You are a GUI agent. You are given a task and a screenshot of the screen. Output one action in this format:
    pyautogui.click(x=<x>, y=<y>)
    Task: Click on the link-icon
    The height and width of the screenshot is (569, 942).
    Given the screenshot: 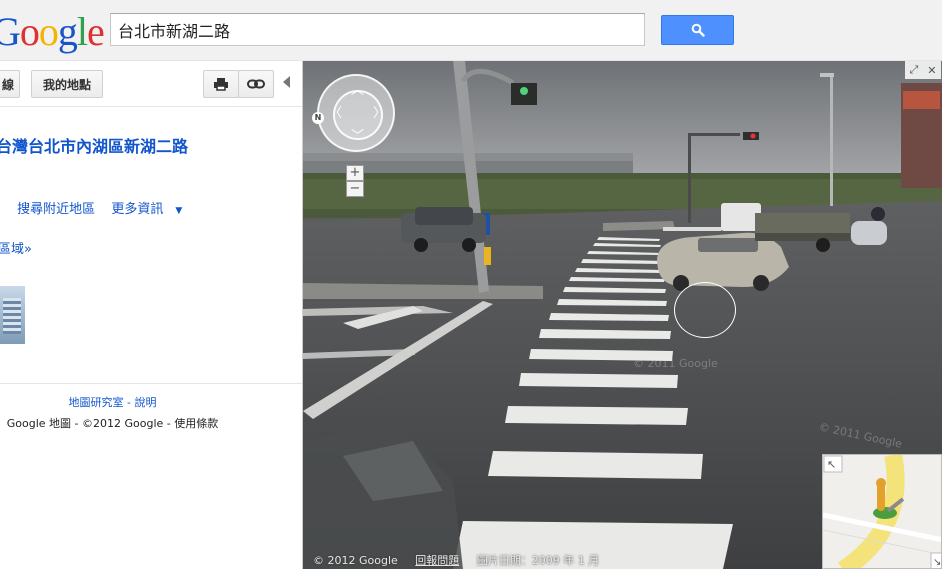 What is the action you would take?
    pyautogui.click(x=256, y=84)
    